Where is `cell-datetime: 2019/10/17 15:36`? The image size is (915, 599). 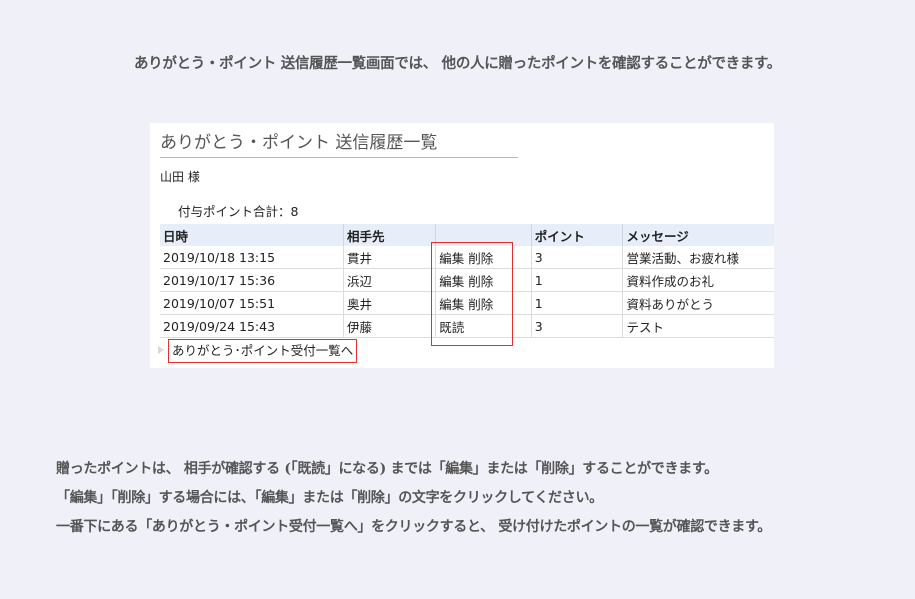
cell-datetime: 2019/10/17 15:36 is located at coordinates (252, 280).